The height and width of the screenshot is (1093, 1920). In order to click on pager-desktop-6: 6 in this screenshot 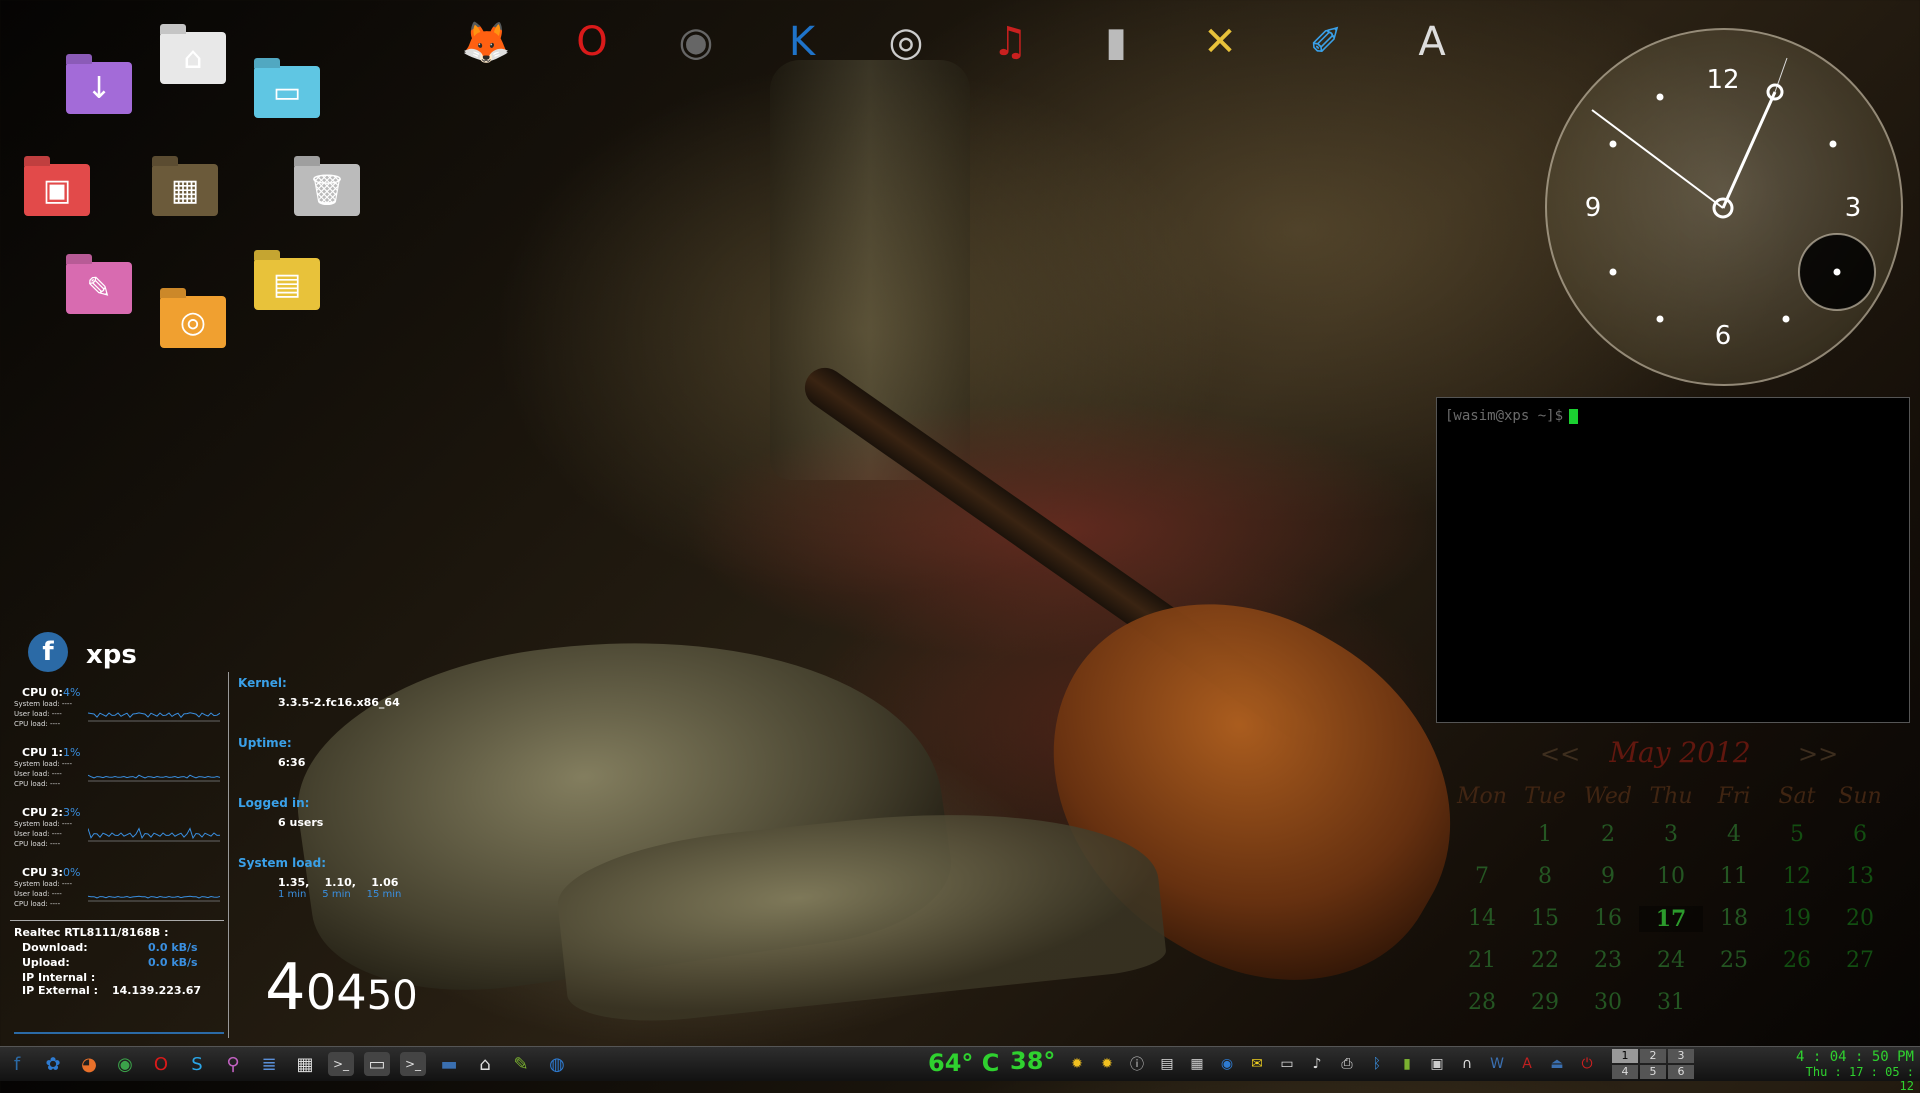, I will do `click(1681, 1072)`.